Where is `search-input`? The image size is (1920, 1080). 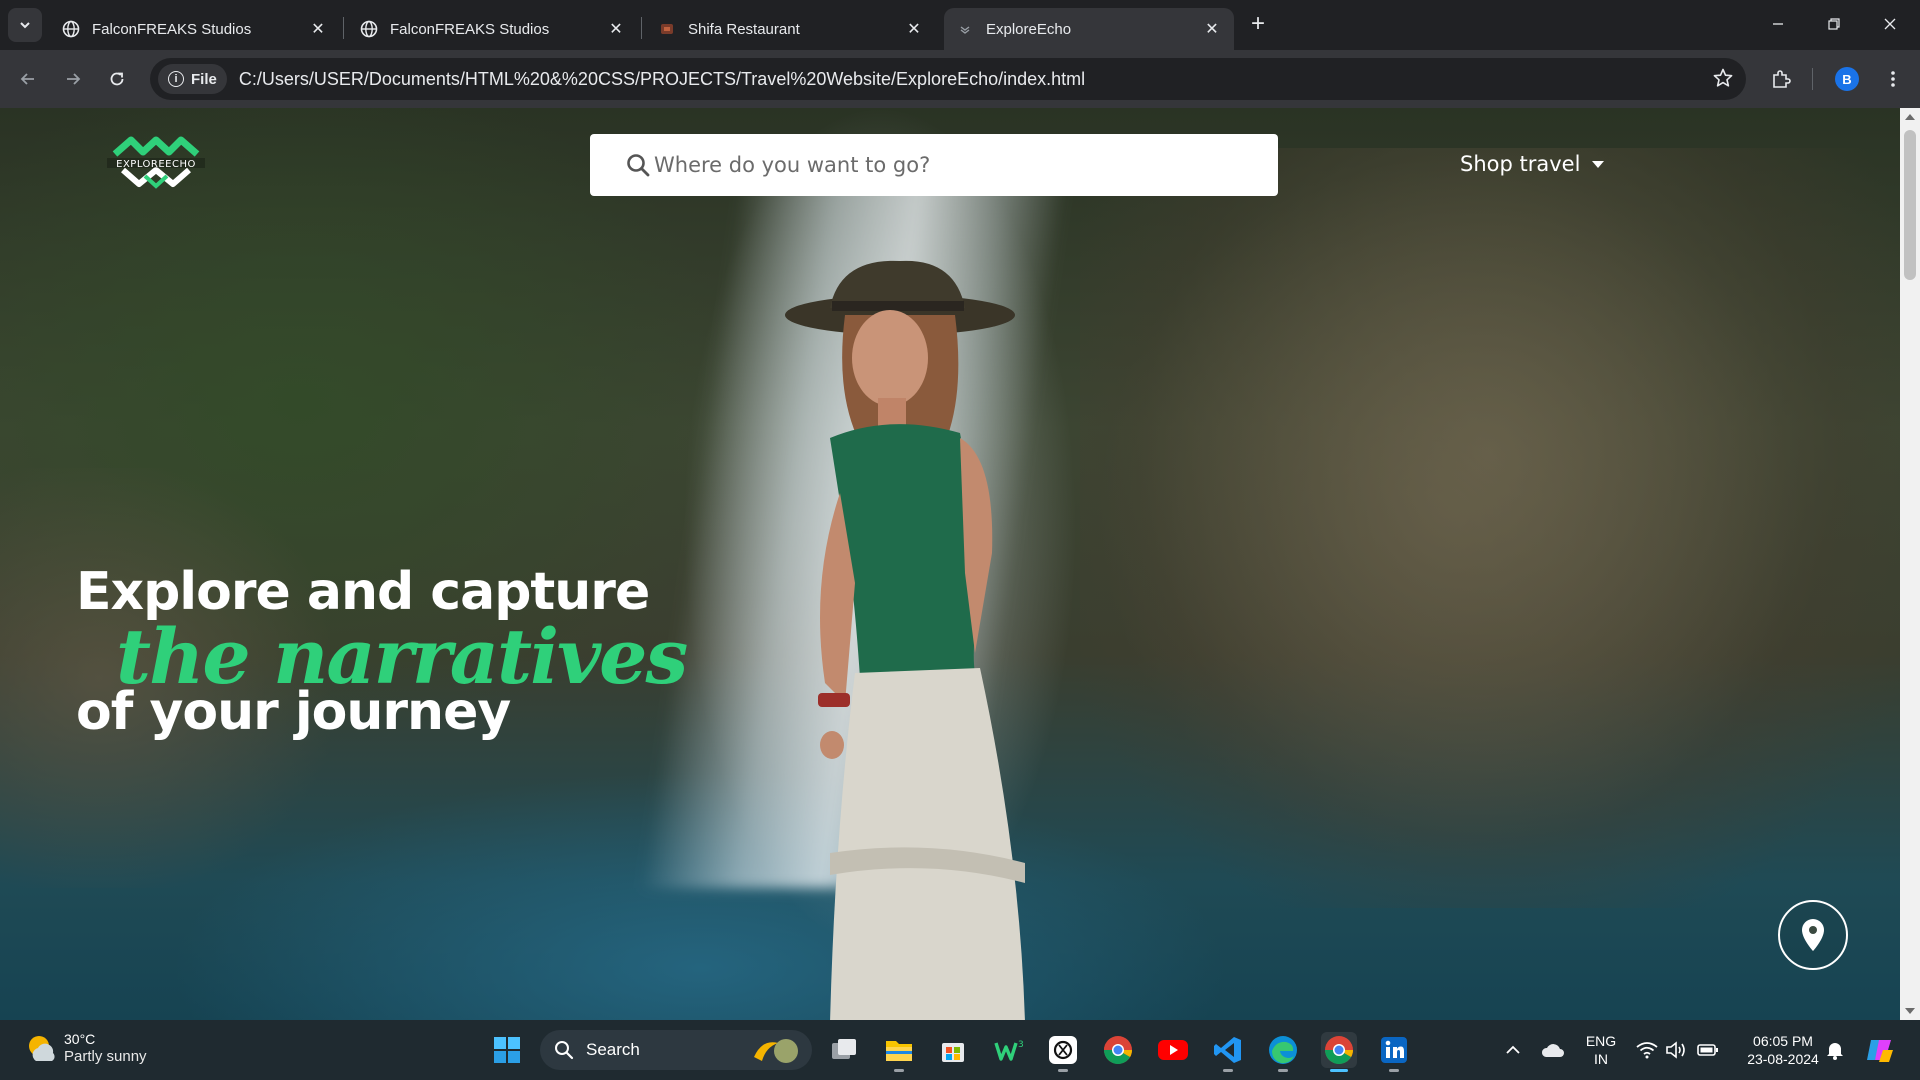
search-input is located at coordinates (954, 165).